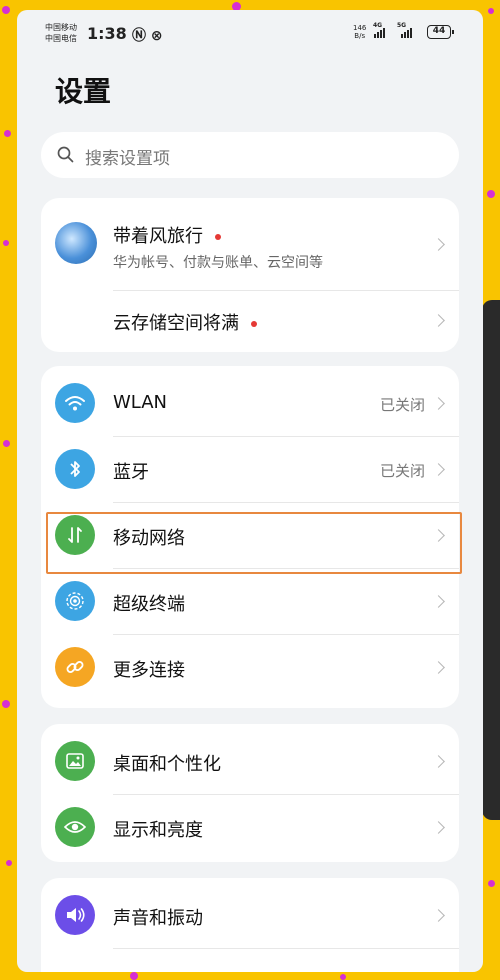  Describe the element at coordinates (149, 670) in the screenshot. I see `more-connections-label: 更多连接` at that location.